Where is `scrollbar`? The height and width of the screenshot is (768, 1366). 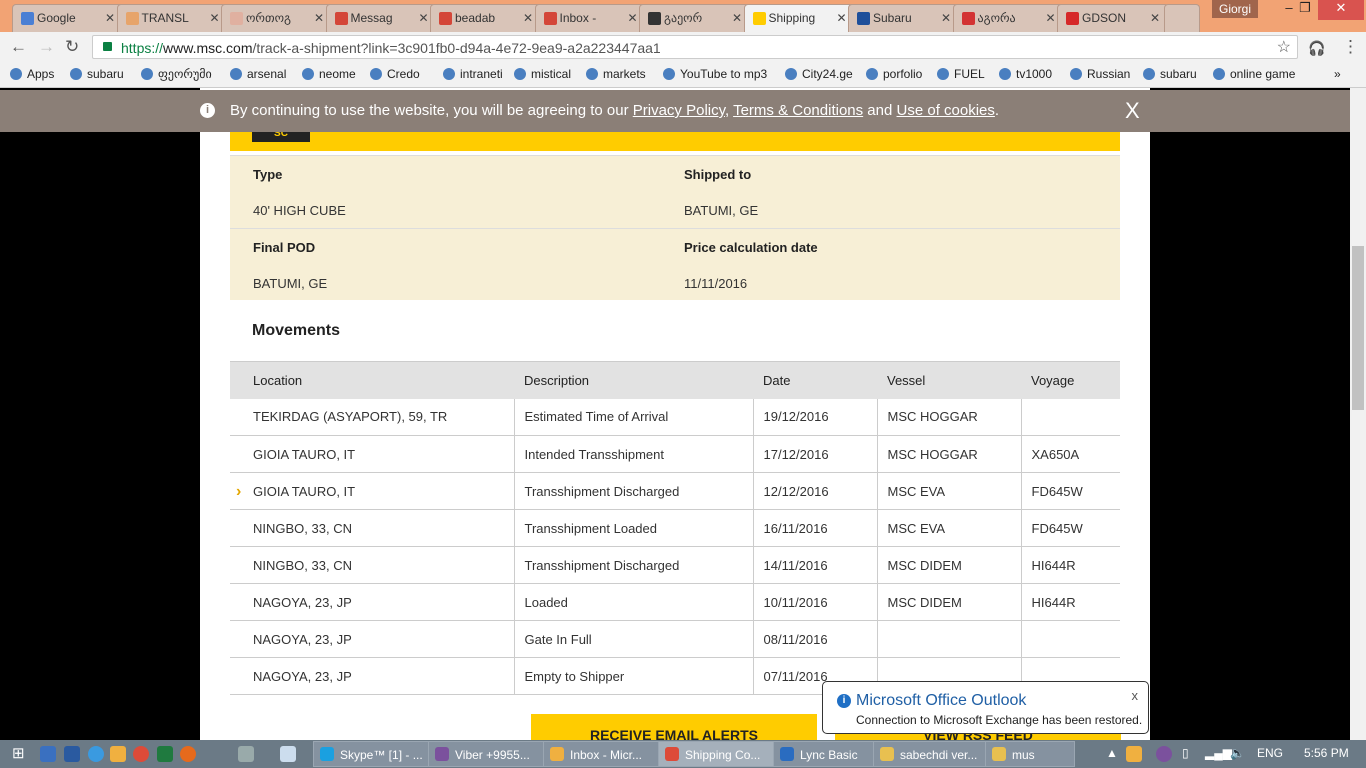
scrollbar is located at coordinates (1358, 414).